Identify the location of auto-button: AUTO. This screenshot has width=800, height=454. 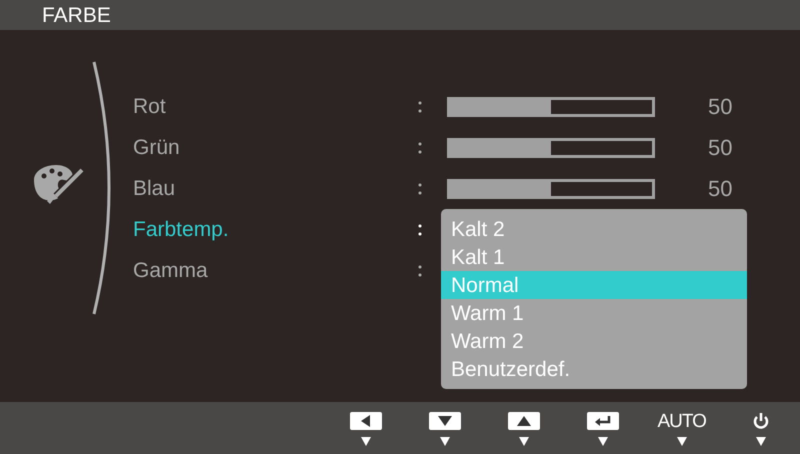
(682, 421).